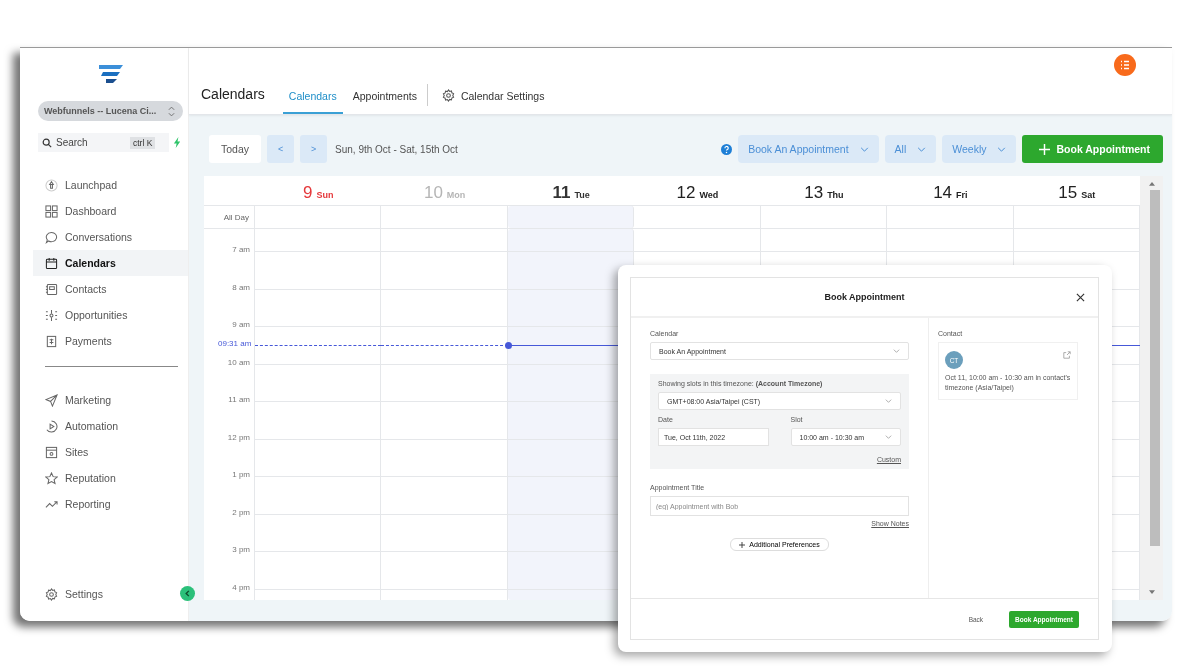  What do you see at coordinates (318, 193) in the screenshot?
I see `day-header: 9 Sun` at bounding box center [318, 193].